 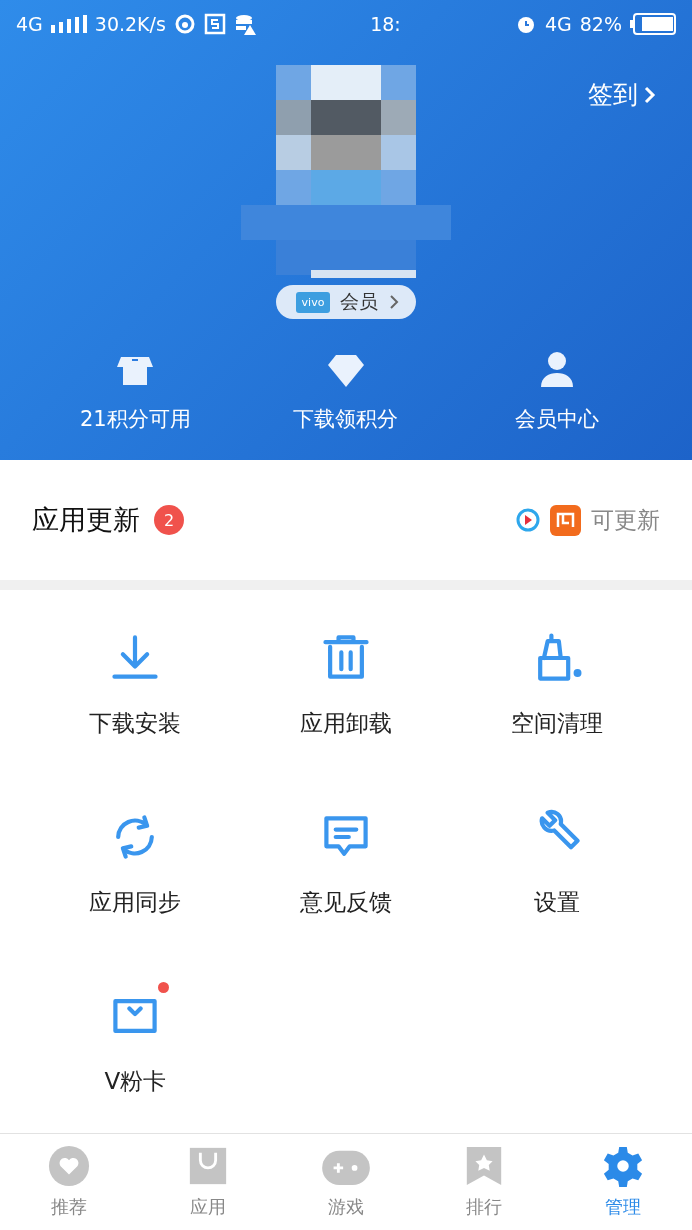 I want to click on section-title: 应用更新, so click(x=86, y=520).